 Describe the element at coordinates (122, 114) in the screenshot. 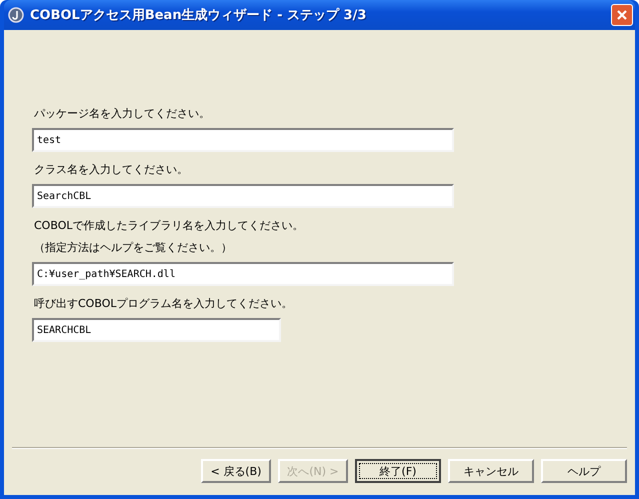

I see `field-label: パッケージ名を入力してください。` at that location.